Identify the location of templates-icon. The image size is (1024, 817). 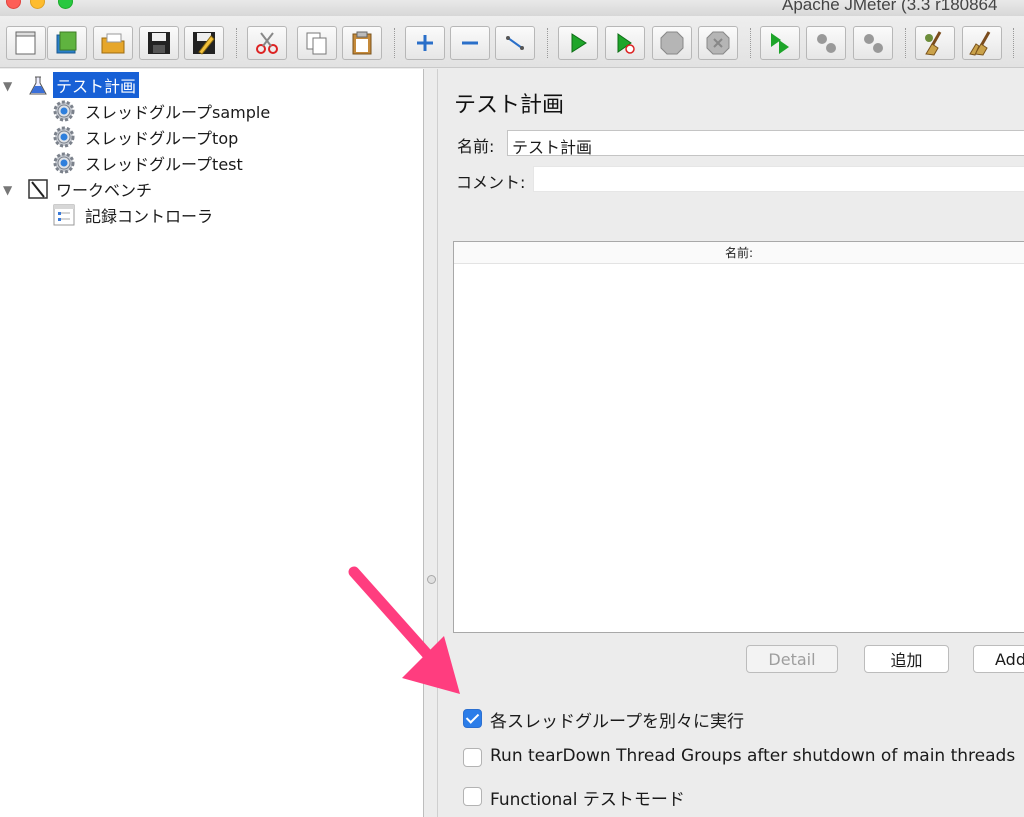
(66, 42).